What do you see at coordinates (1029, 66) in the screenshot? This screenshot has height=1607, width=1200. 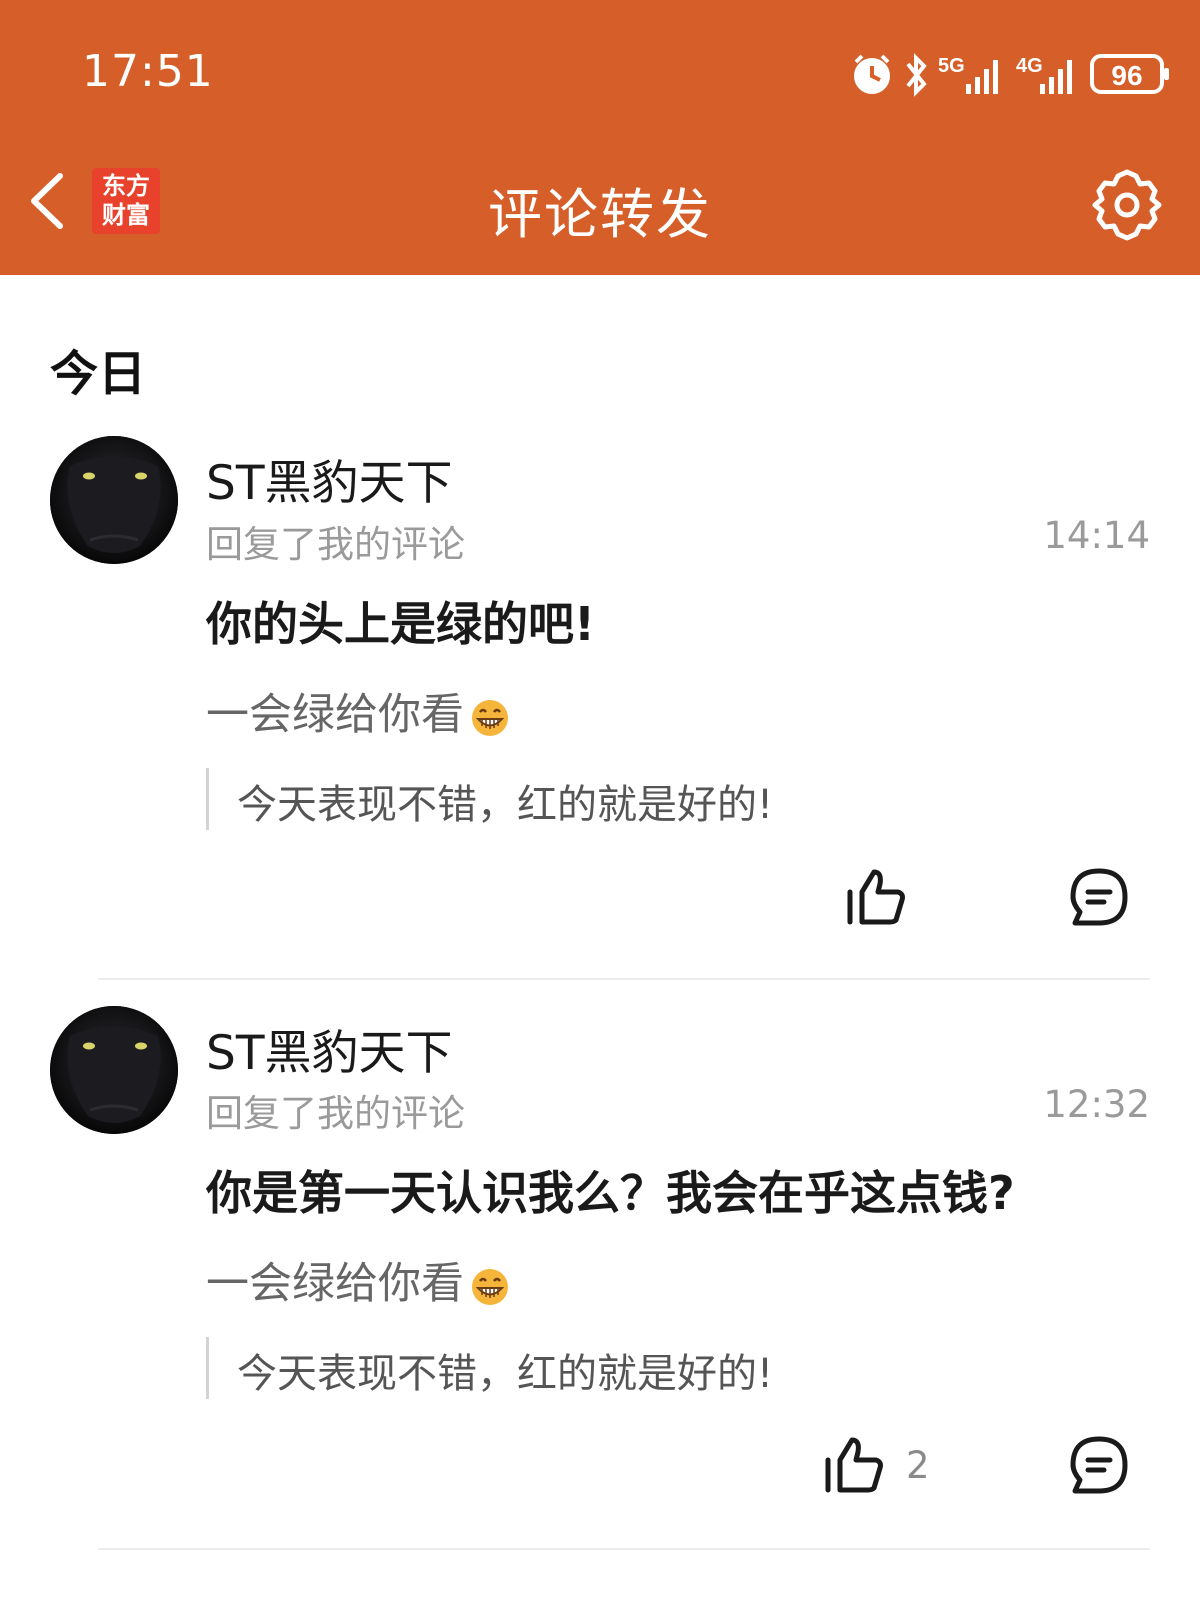 I see `network-2-label: 4G` at bounding box center [1029, 66].